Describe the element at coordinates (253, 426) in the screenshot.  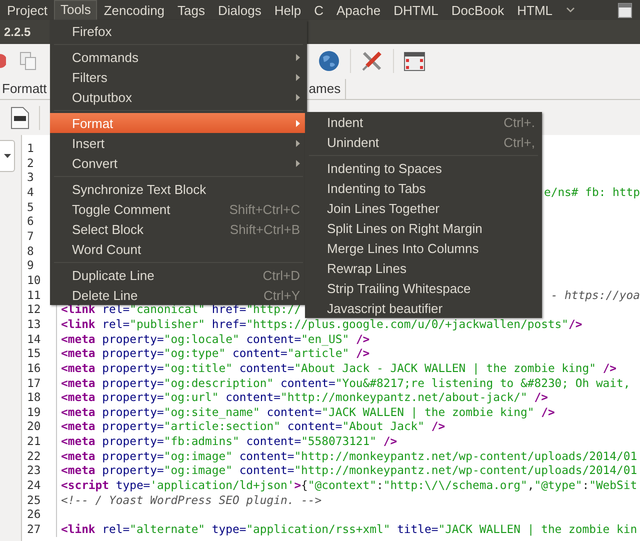
I see `code-line: <meta property="article:section" content="About Jack" />` at that location.